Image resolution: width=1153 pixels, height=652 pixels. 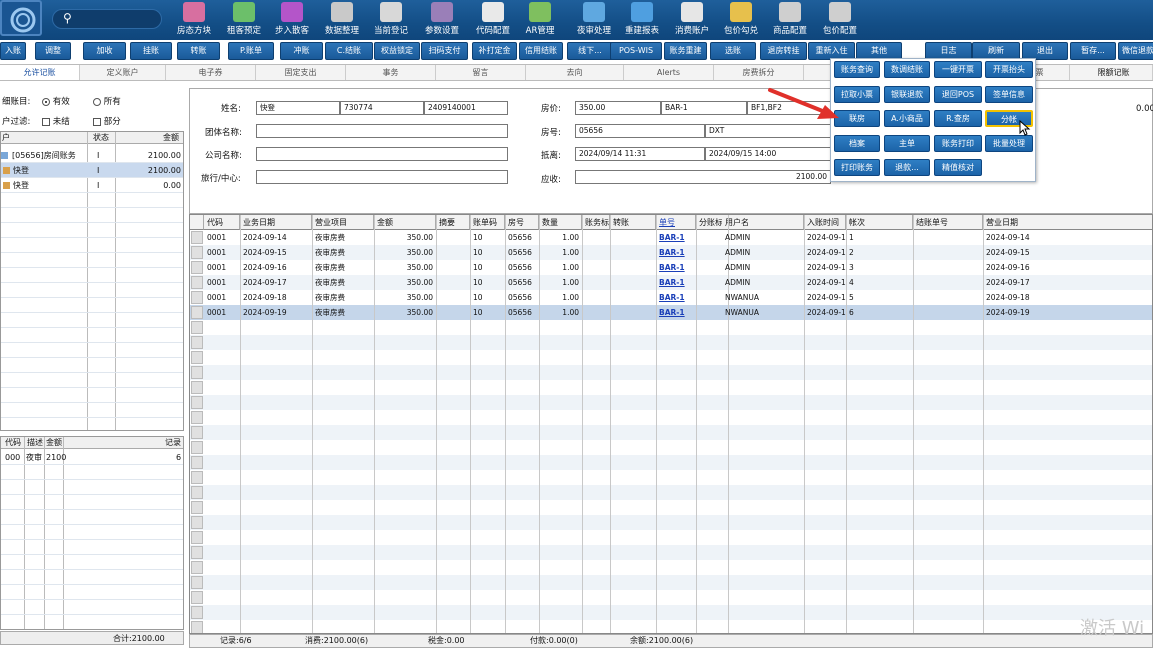 What do you see at coordinates (222, 222) in the screenshot?
I see `column-header-0: 代码` at bounding box center [222, 222].